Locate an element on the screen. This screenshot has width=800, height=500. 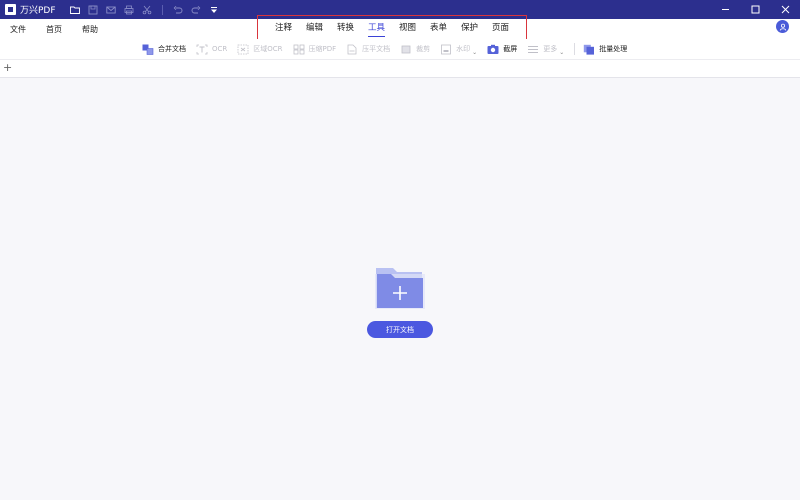
more-label: 更多 is located at coordinates (550, 49).